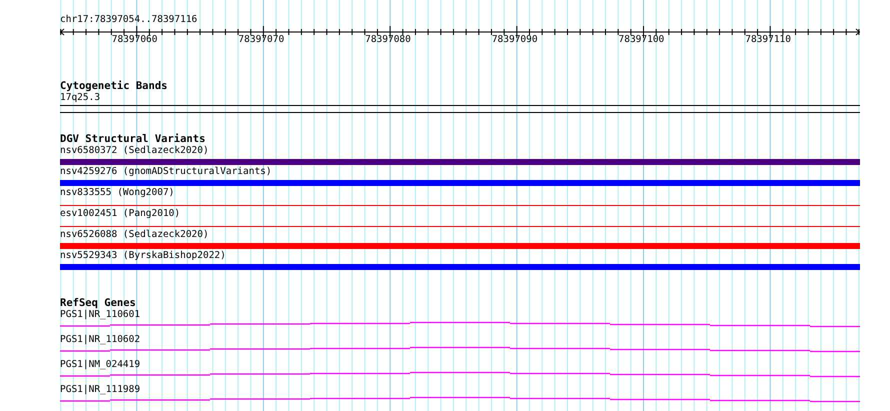 This screenshot has height=411, width=890. Describe the element at coordinates (135, 40) in the screenshot. I see `ruler-tick-label: 78397060` at that location.